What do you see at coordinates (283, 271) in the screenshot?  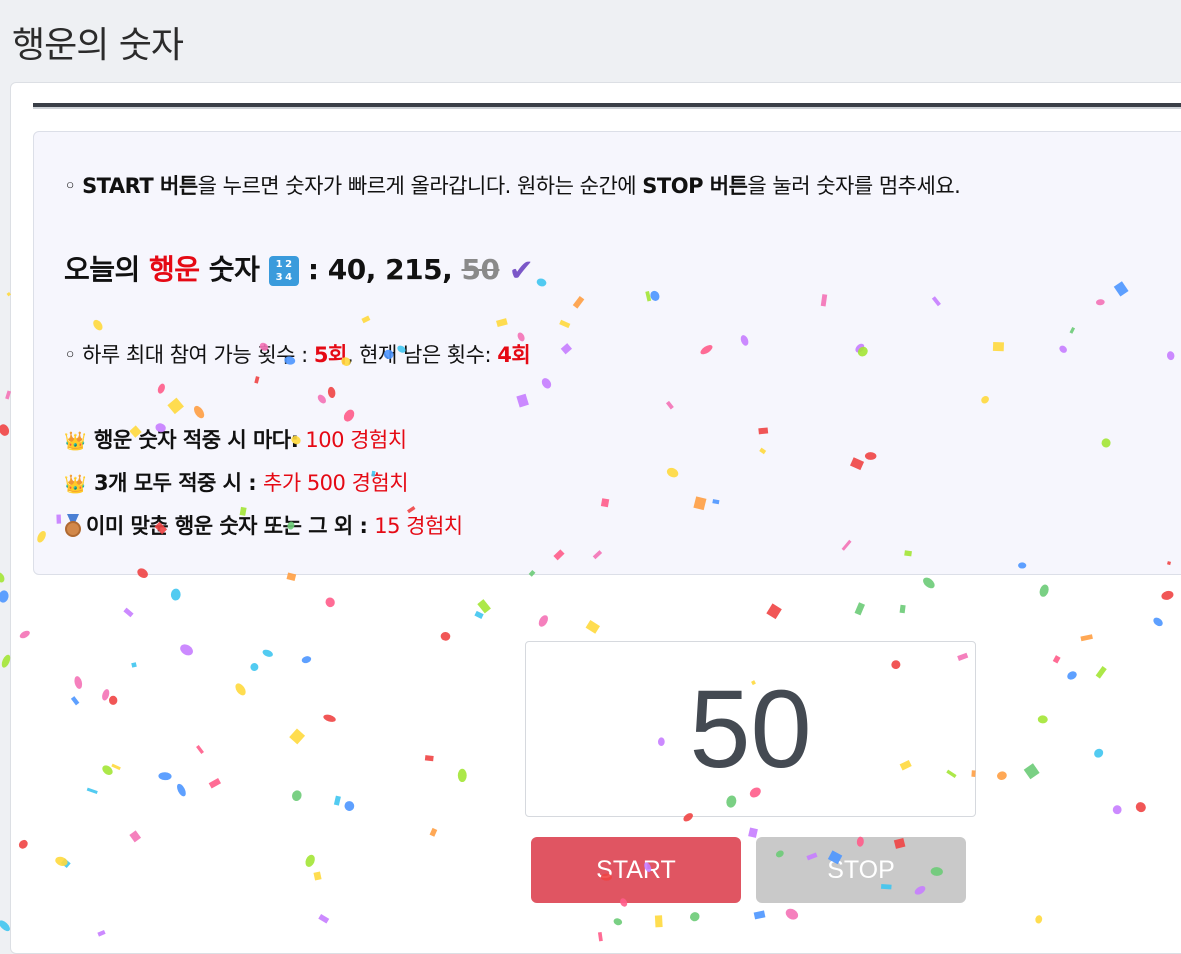 I see `numbers-icon: 1 23 4` at bounding box center [283, 271].